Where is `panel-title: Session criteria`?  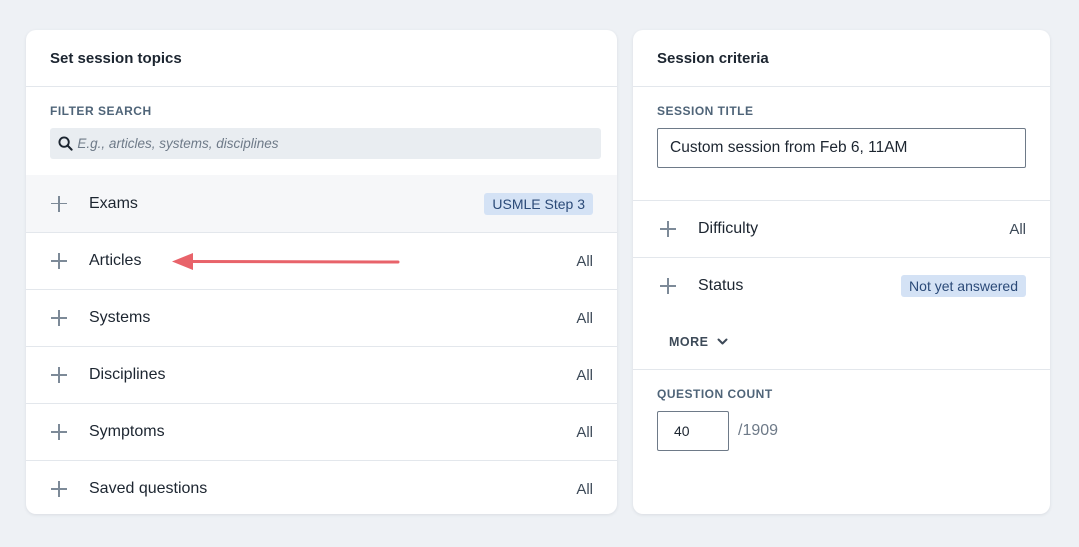
panel-title: Session criteria is located at coordinates (841, 58).